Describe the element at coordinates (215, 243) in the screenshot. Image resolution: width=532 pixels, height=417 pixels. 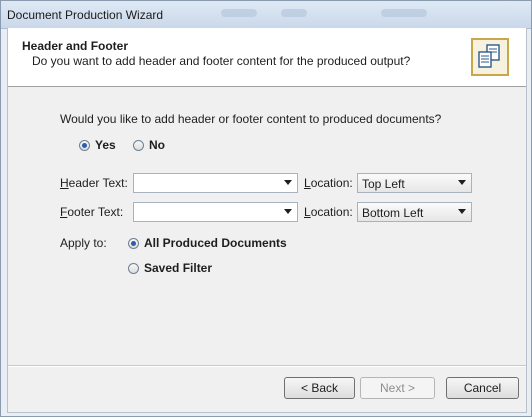
I see `all-produced-documents-label: All Produced Documents` at that location.